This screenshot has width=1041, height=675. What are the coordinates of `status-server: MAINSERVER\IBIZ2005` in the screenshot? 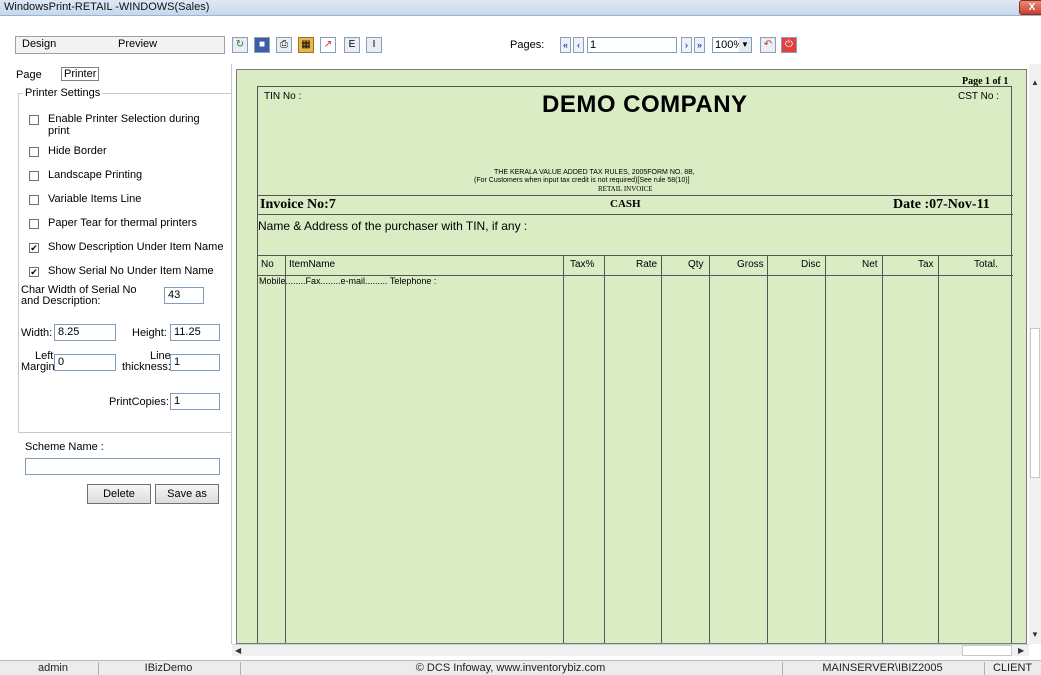 It's located at (882, 668).